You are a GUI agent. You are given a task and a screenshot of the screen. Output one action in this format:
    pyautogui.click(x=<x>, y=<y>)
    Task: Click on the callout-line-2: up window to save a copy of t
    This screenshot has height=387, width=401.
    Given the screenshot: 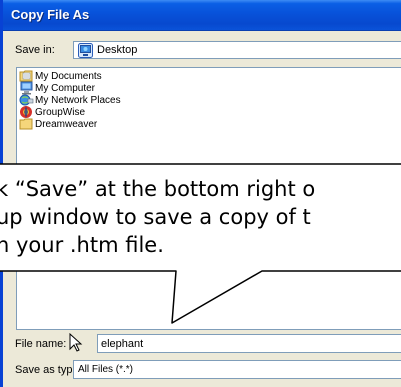 What is the action you would take?
    pyautogui.click(x=155, y=217)
    